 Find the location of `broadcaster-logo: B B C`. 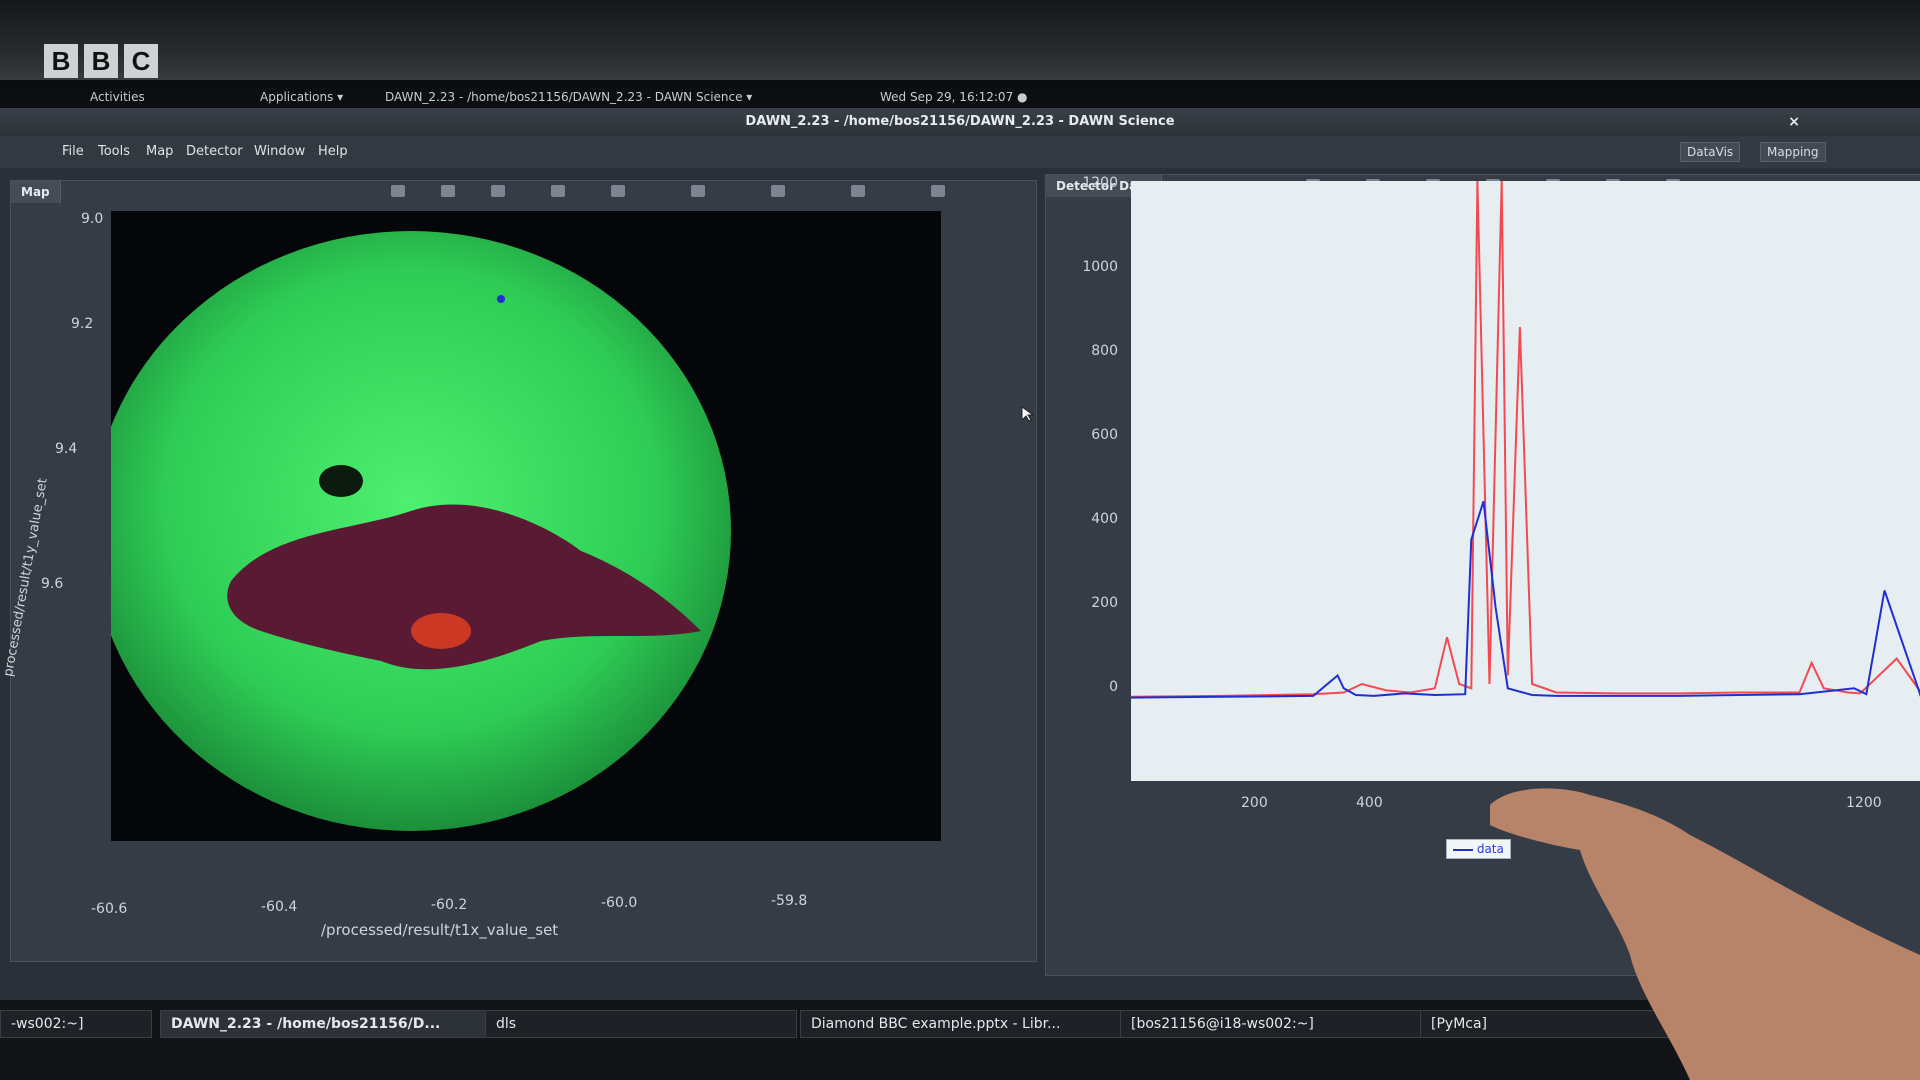

broadcaster-logo: B B C is located at coordinates (101, 61).